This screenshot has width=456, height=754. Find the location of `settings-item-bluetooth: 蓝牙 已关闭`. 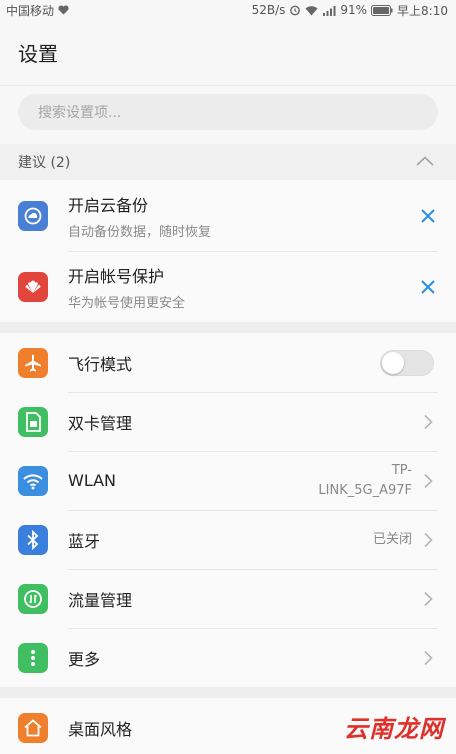

settings-item-bluetooth: 蓝牙 已关闭 is located at coordinates (228, 539).